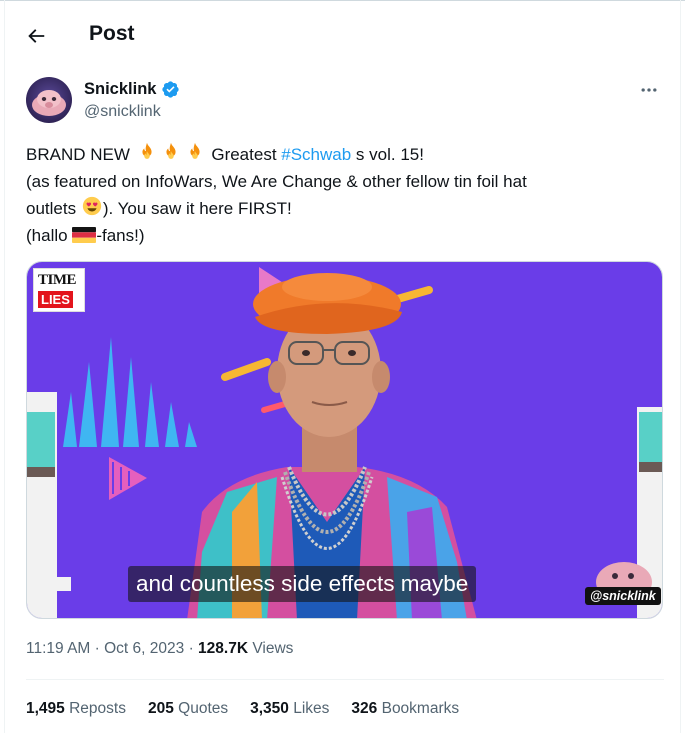 This screenshot has width=685, height=733. I want to click on avatar, so click(49, 100).